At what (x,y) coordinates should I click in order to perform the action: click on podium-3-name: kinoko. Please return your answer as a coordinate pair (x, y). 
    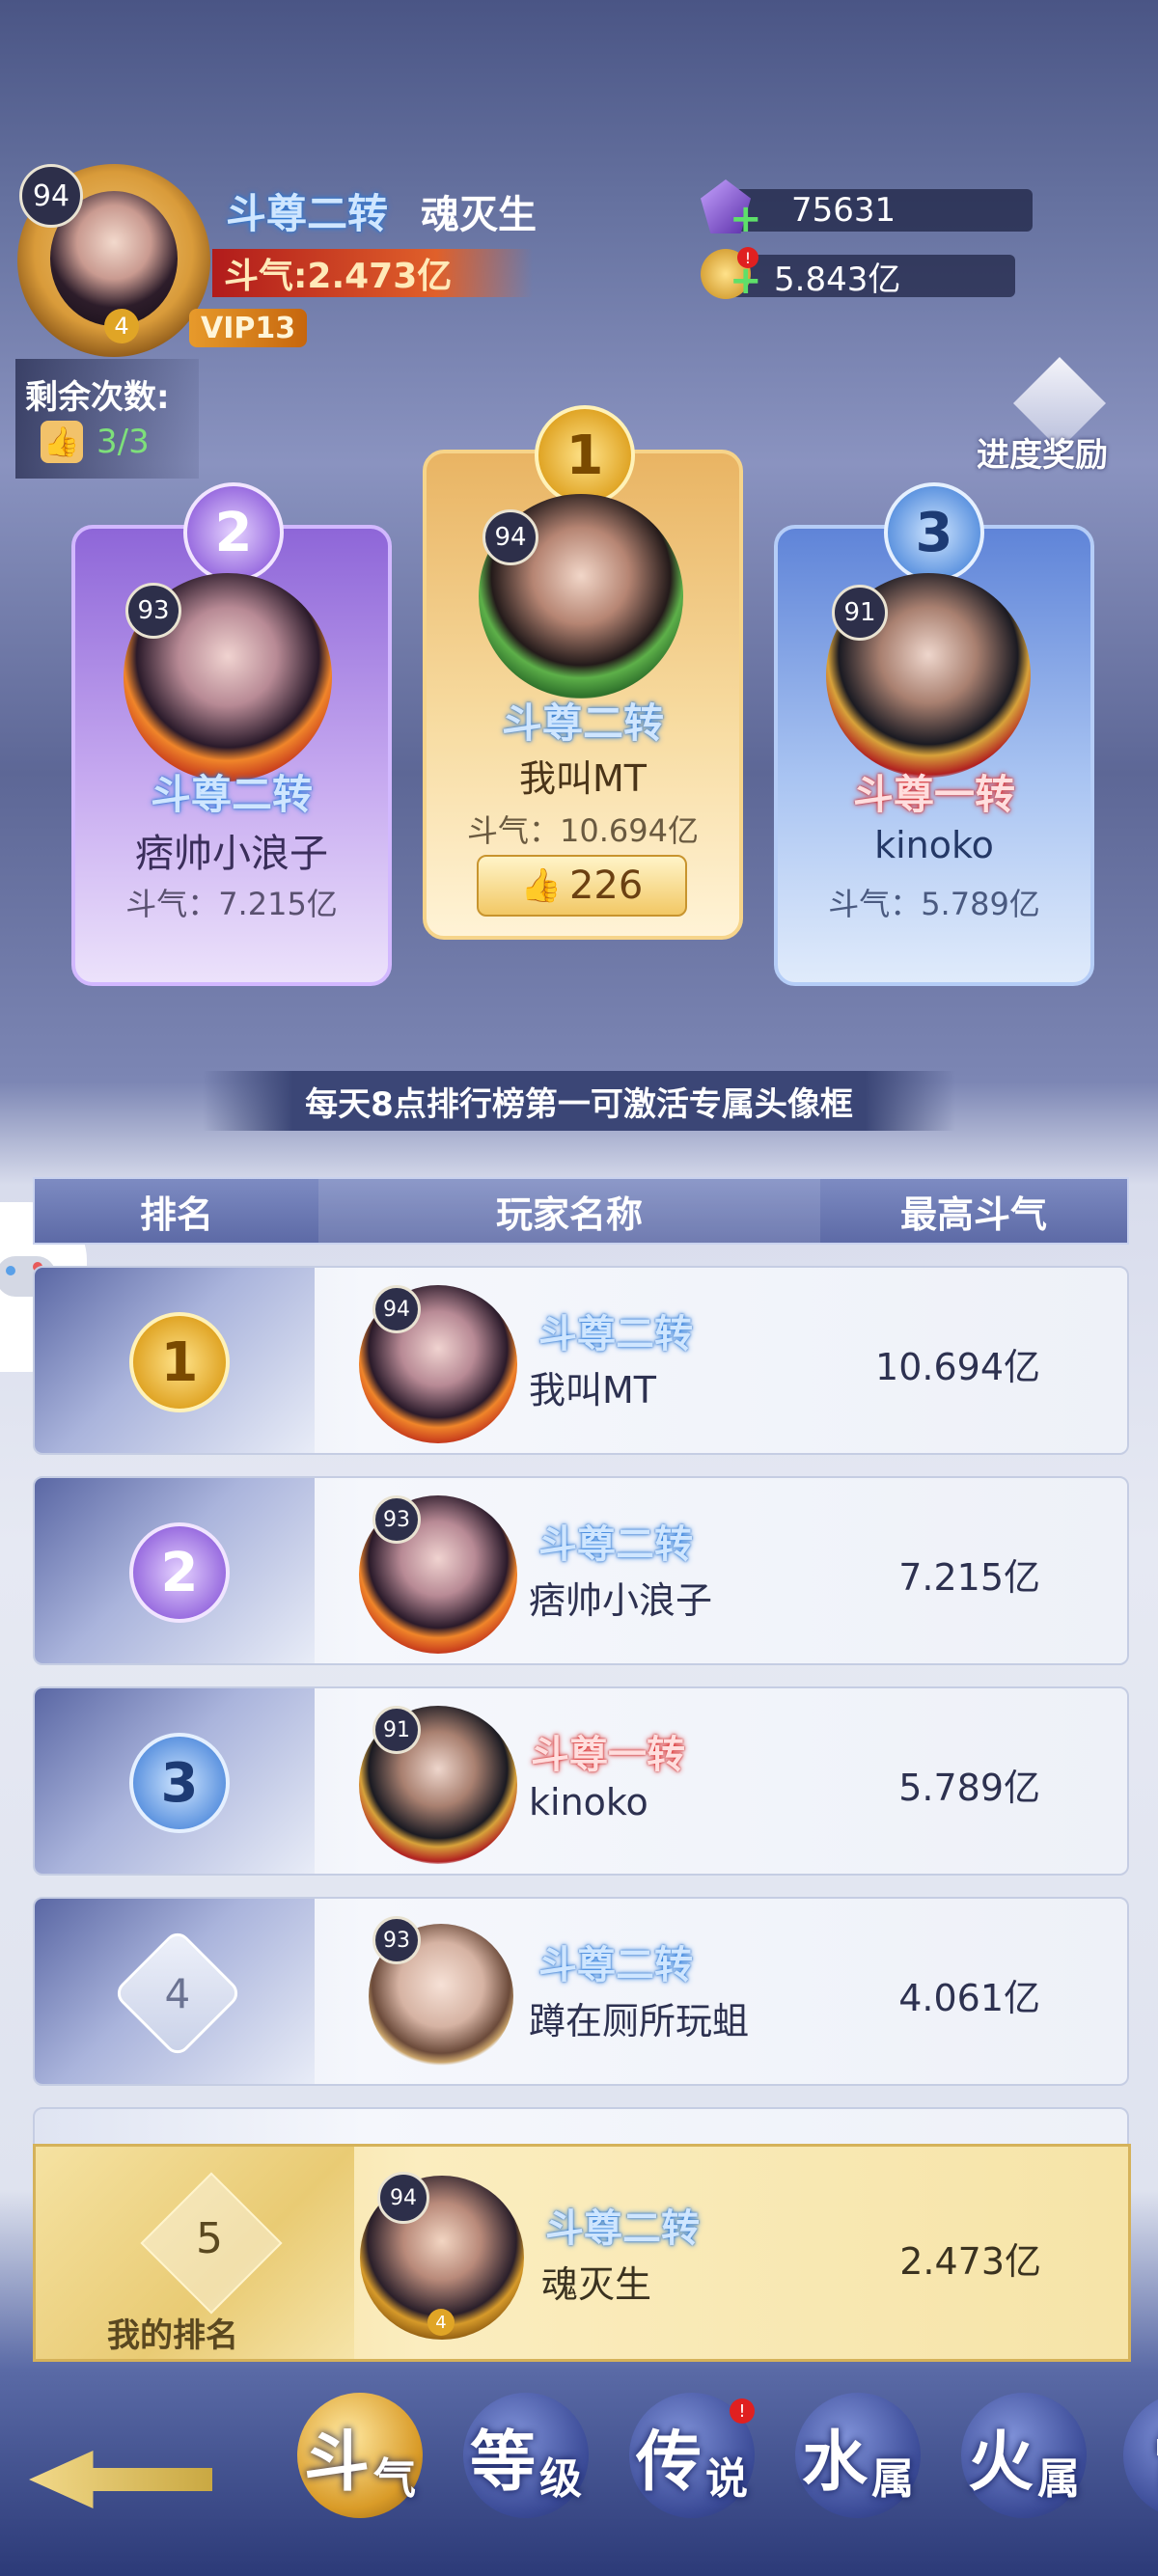
    Looking at the image, I should click on (934, 845).